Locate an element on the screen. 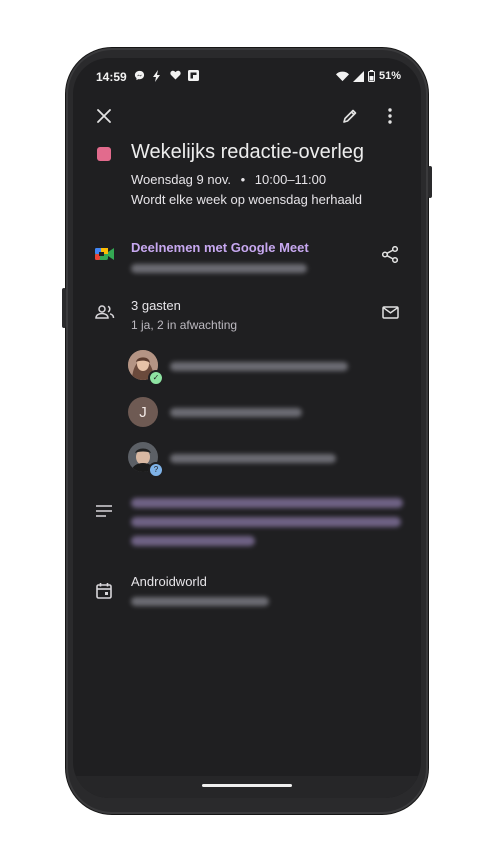 This screenshot has height=862, width=494. guest-rsvp-summary: 1 ja, 2 in afwachting is located at coordinates (184, 325).